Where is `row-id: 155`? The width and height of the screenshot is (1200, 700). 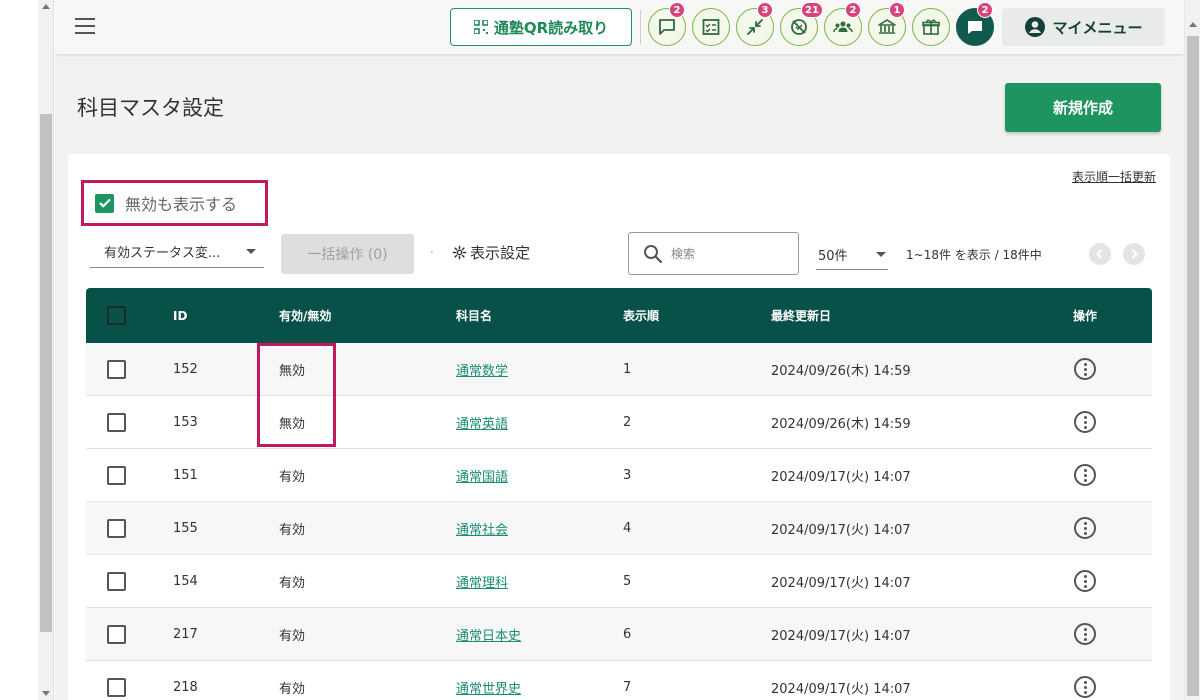
row-id: 155 is located at coordinates (185, 528).